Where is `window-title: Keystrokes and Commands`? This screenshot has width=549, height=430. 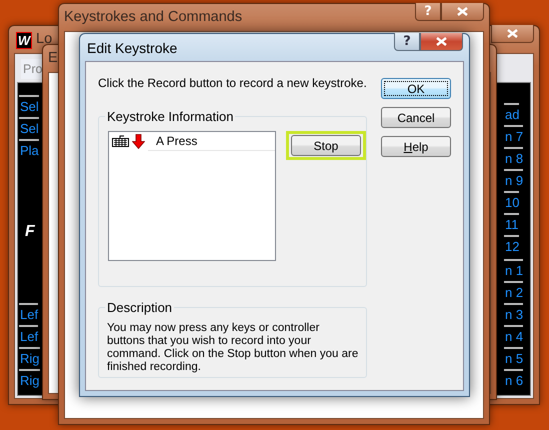
window-title: Keystrokes and Commands is located at coordinates (153, 17).